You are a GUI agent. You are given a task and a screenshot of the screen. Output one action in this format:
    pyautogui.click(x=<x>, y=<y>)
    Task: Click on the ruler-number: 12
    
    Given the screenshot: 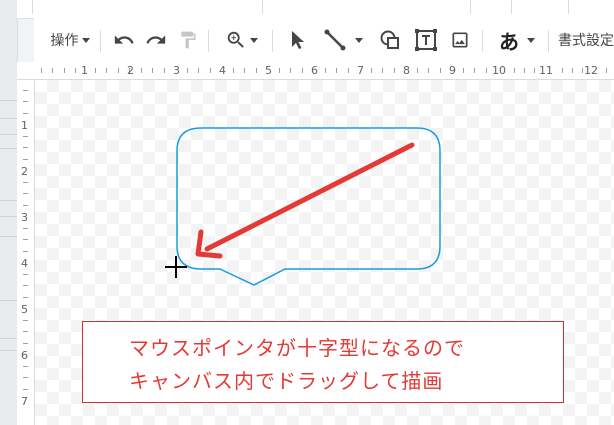 What is the action you would take?
    pyautogui.click(x=591, y=70)
    